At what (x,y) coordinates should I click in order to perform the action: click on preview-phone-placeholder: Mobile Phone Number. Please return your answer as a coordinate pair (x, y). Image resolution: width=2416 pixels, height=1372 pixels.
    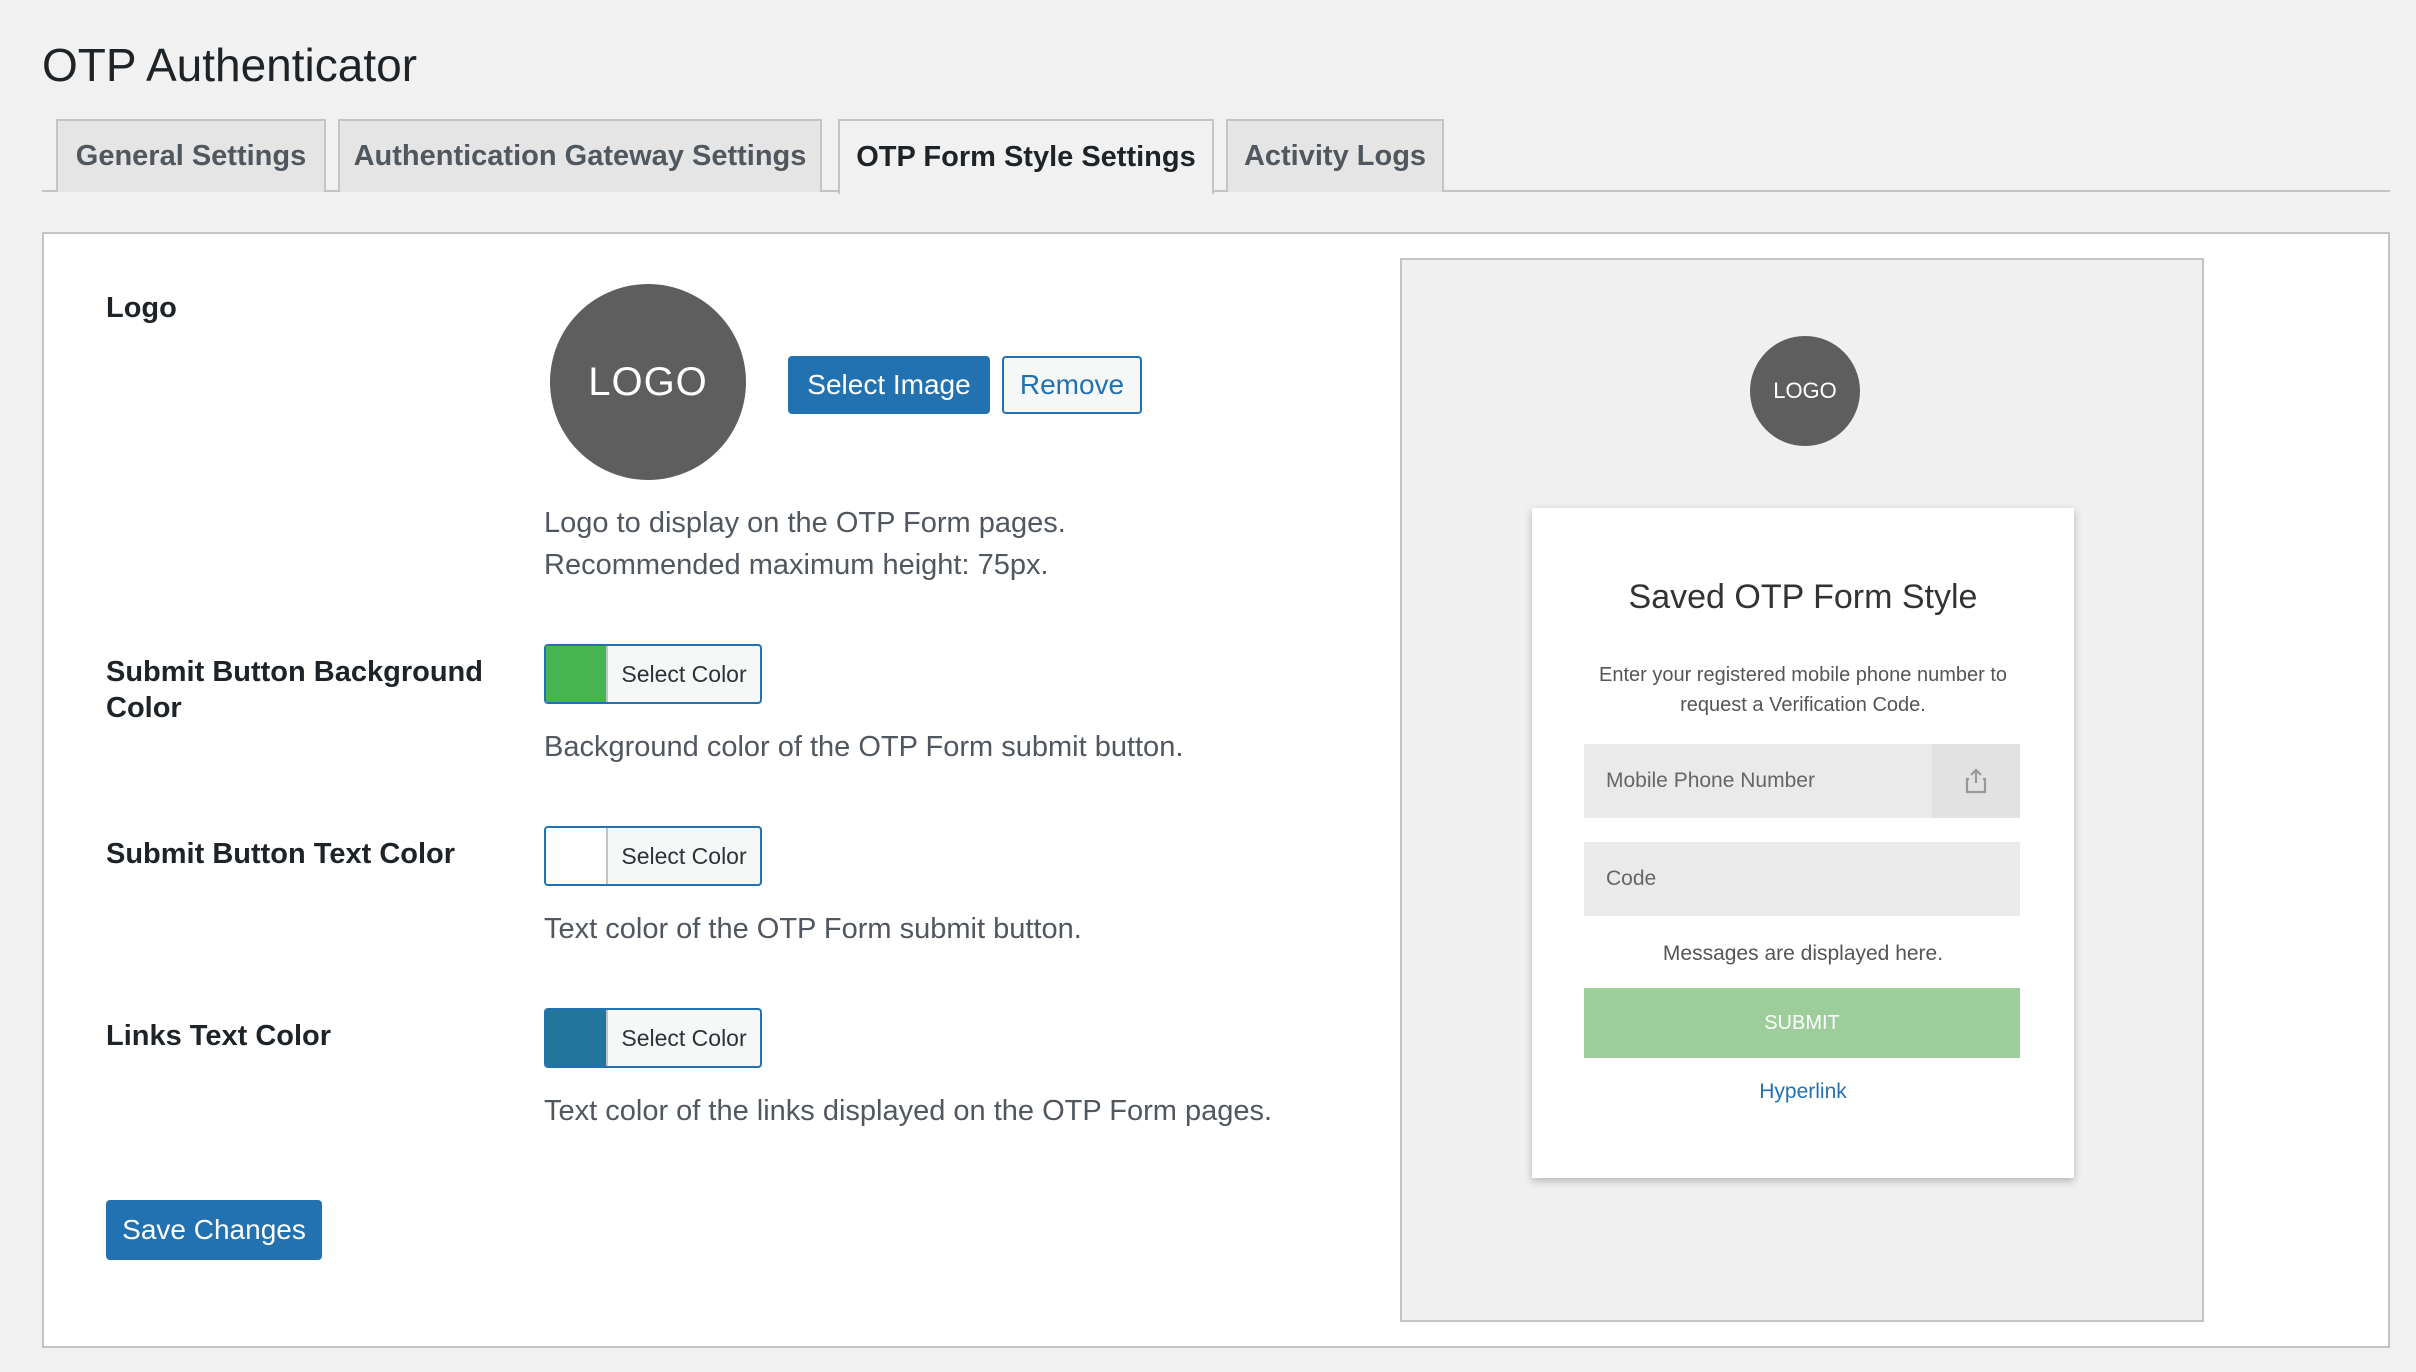
    Looking at the image, I should click on (1710, 780).